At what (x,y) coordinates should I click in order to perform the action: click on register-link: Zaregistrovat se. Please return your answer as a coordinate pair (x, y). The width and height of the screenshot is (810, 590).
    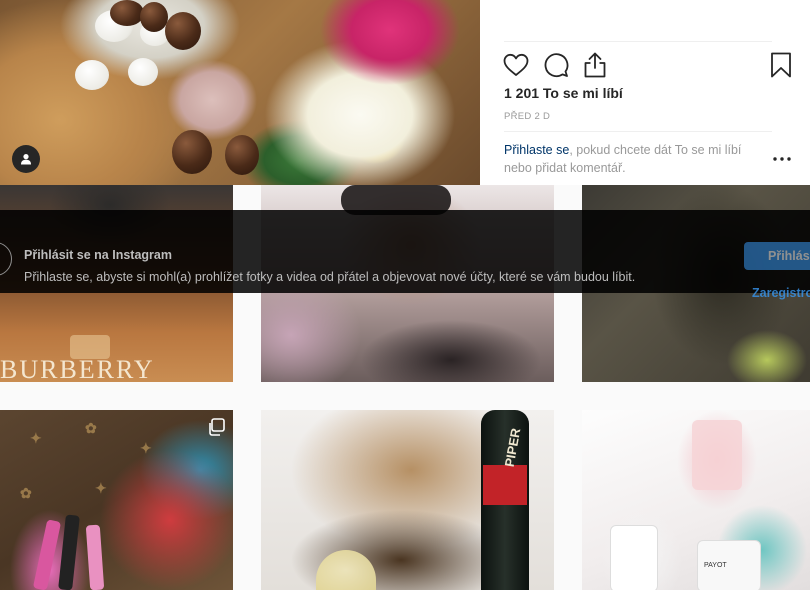
    Looking at the image, I should click on (781, 293).